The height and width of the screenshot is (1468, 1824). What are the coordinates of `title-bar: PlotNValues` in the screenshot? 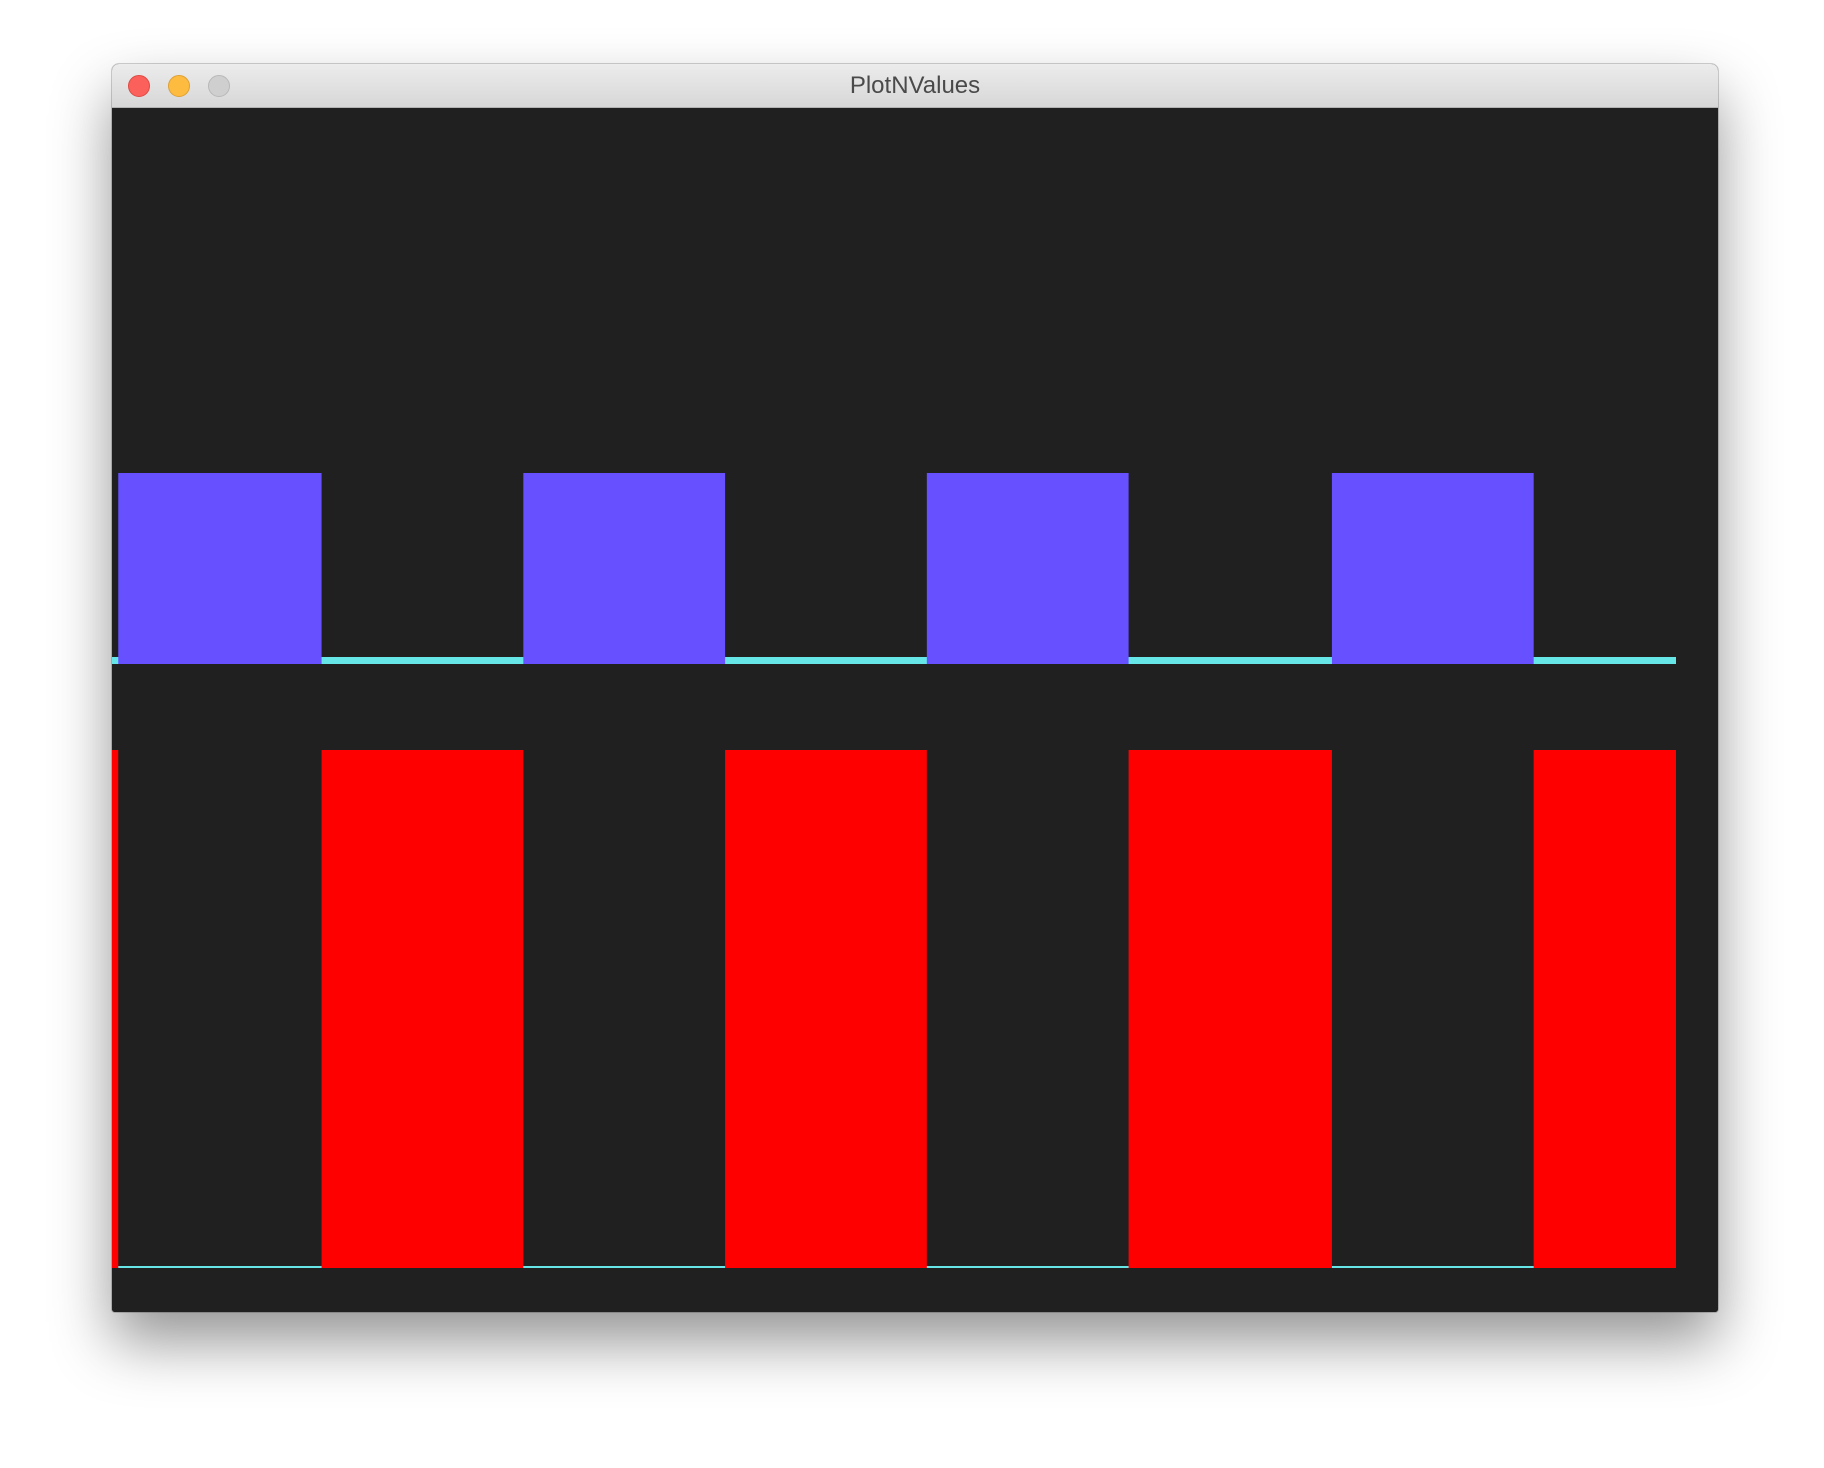 It's located at (915, 86).